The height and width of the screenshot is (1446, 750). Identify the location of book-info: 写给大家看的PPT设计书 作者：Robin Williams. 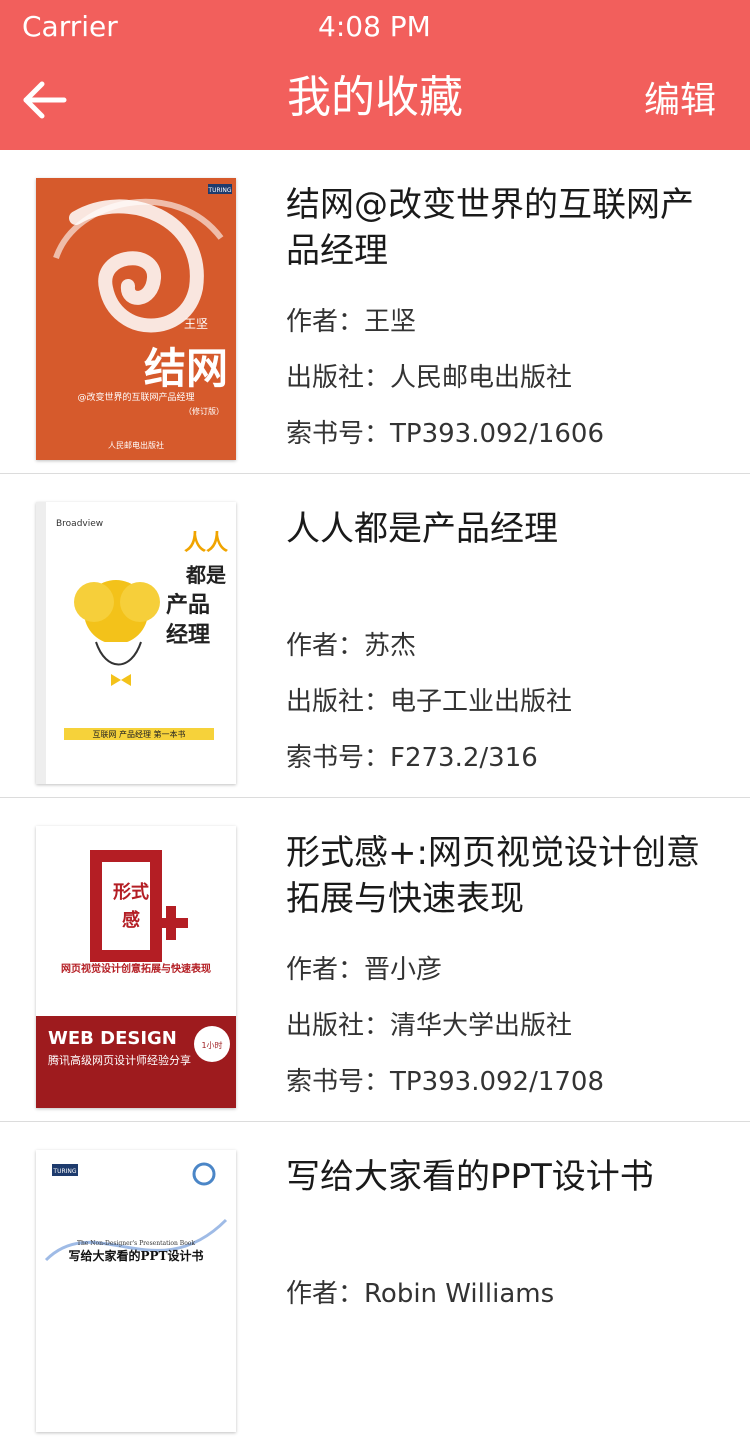
(501, 1238).